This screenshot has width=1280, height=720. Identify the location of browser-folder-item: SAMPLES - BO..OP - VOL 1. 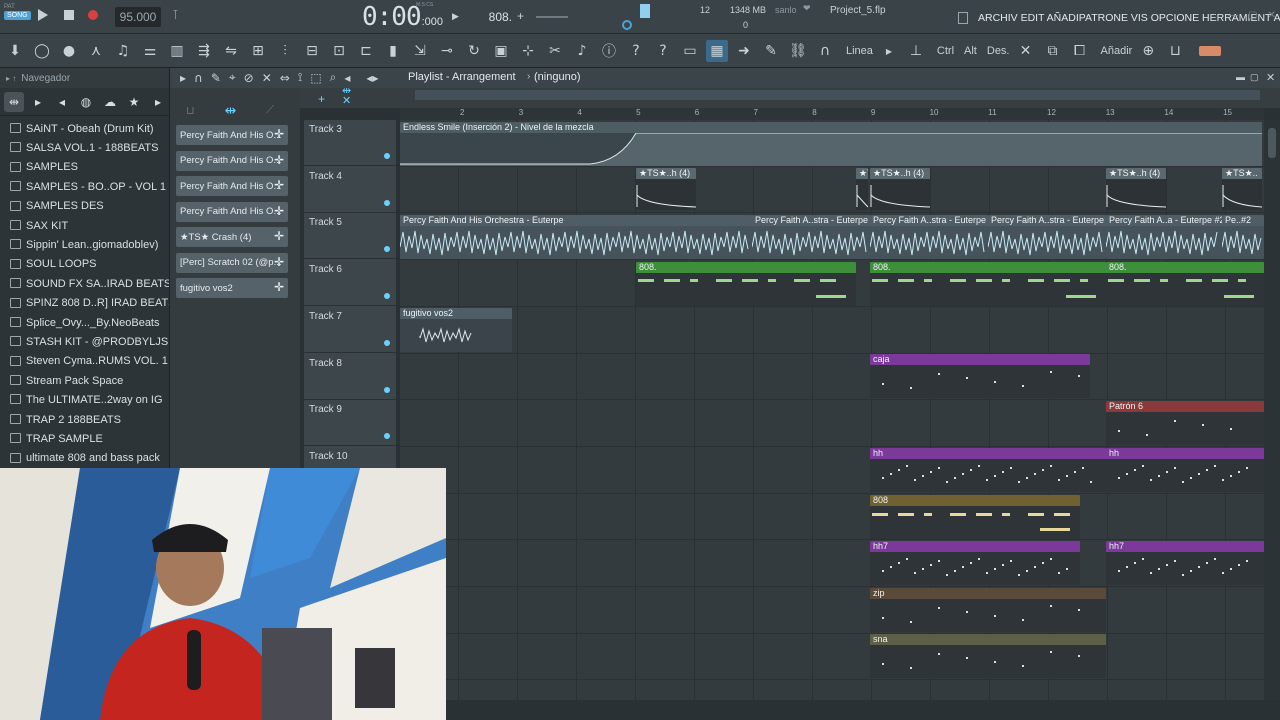
(84, 186).